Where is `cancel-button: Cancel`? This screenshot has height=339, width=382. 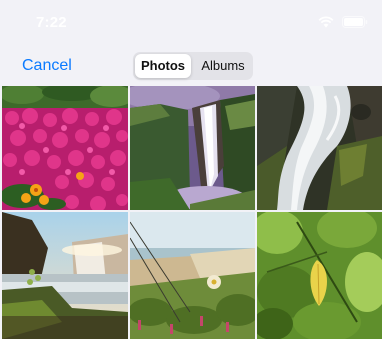
cancel-button: Cancel is located at coordinates (47, 66).